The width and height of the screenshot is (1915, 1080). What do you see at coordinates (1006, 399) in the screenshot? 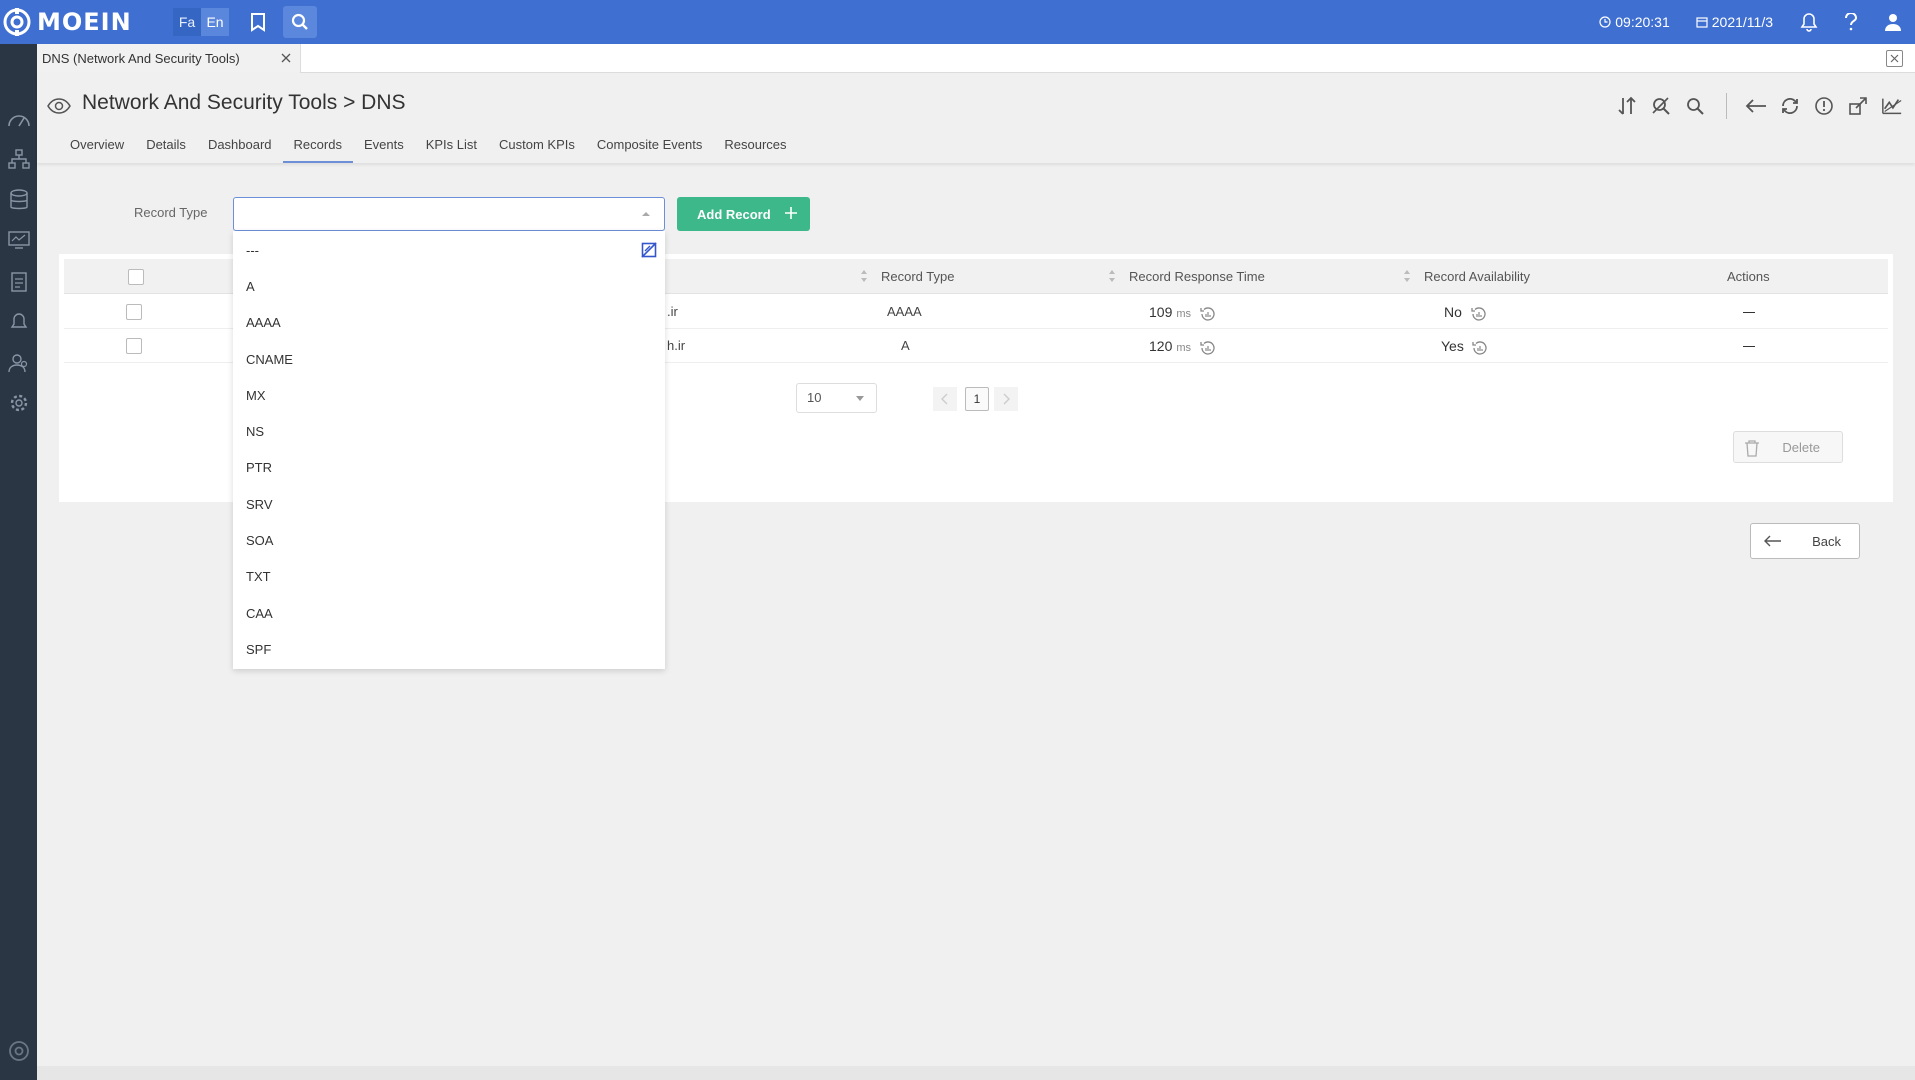
I see `next-page-button` at bounding box center [1006, 399].